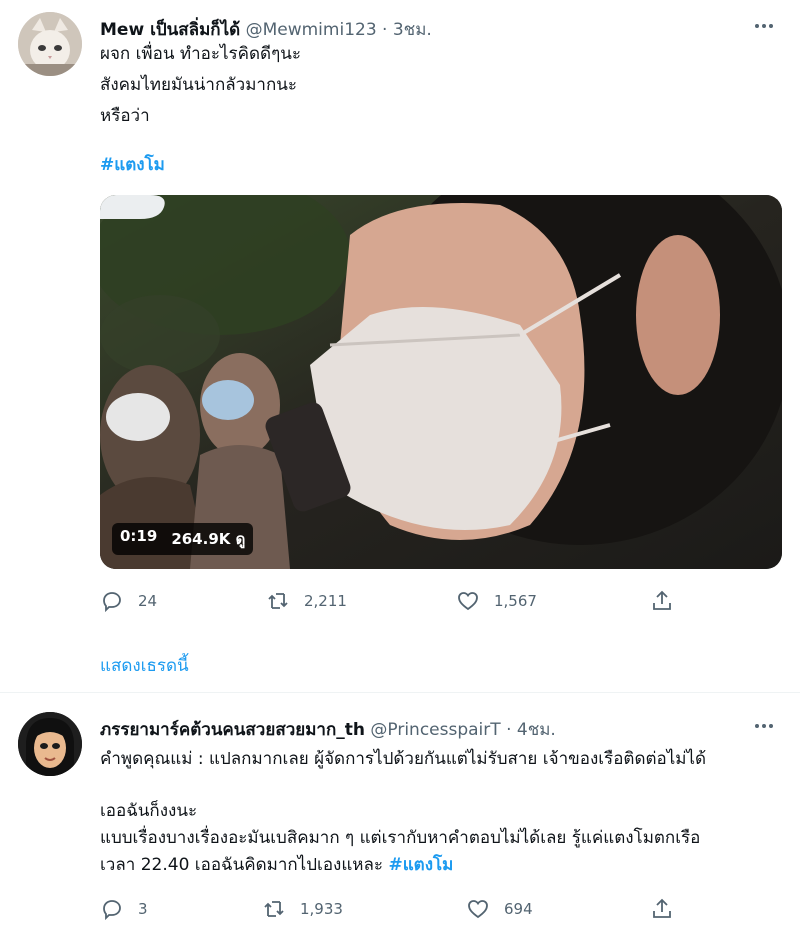 This screenshot has height=936, width=800. I want to click on tweet1-like-button: 1,567, so click(496, 601).